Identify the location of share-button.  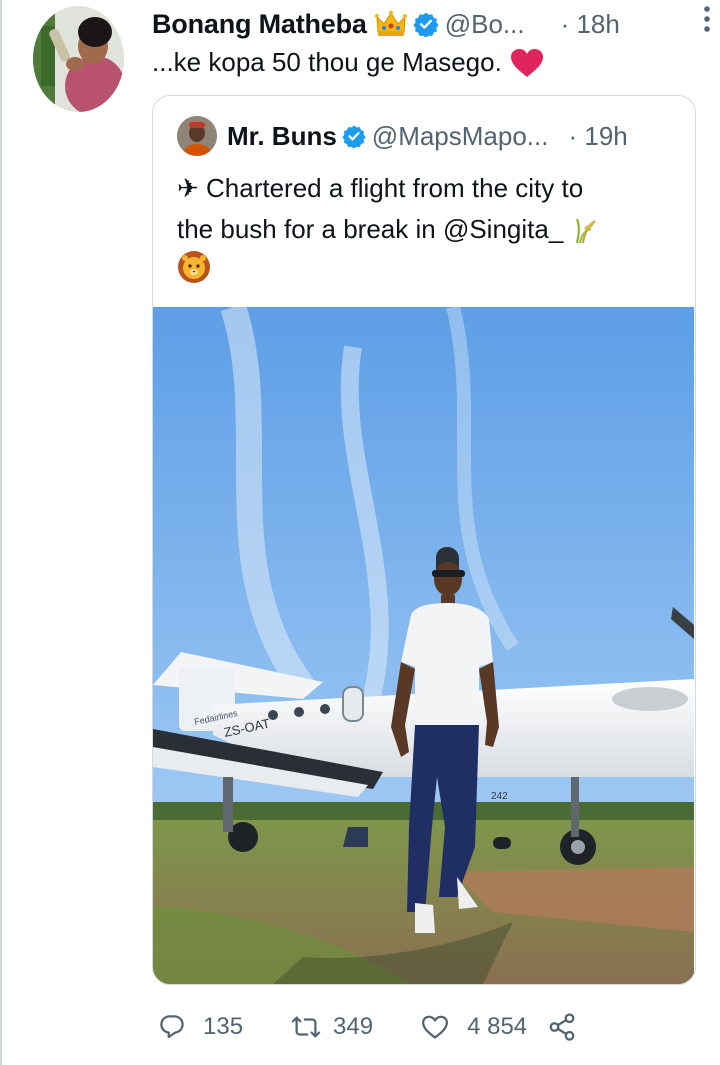
(562, 1027).